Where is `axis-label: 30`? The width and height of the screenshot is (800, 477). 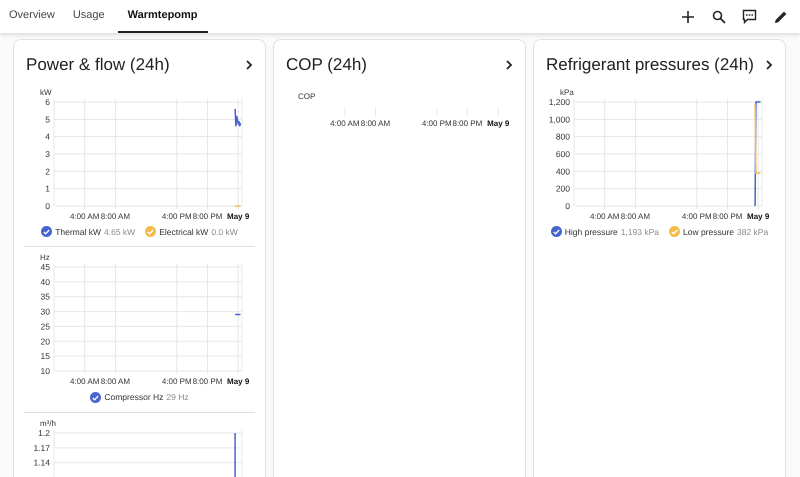
axis-label: 30 is located at coordinates (45, 311).